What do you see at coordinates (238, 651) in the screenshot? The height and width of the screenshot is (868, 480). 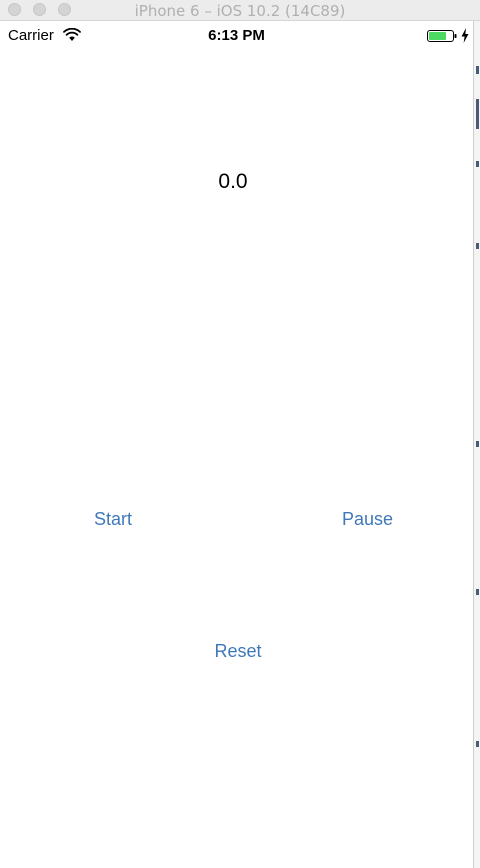 I see `reset-button: Reset` at bounding box center [238, 651].